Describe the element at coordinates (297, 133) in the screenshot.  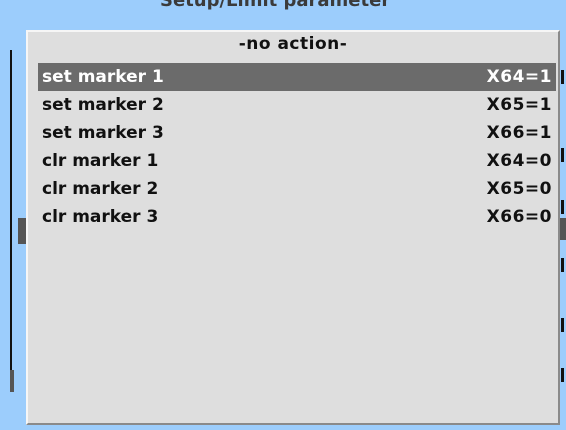
I see `list-item-set-marker-3: set marker 3 X66=1` at that location.